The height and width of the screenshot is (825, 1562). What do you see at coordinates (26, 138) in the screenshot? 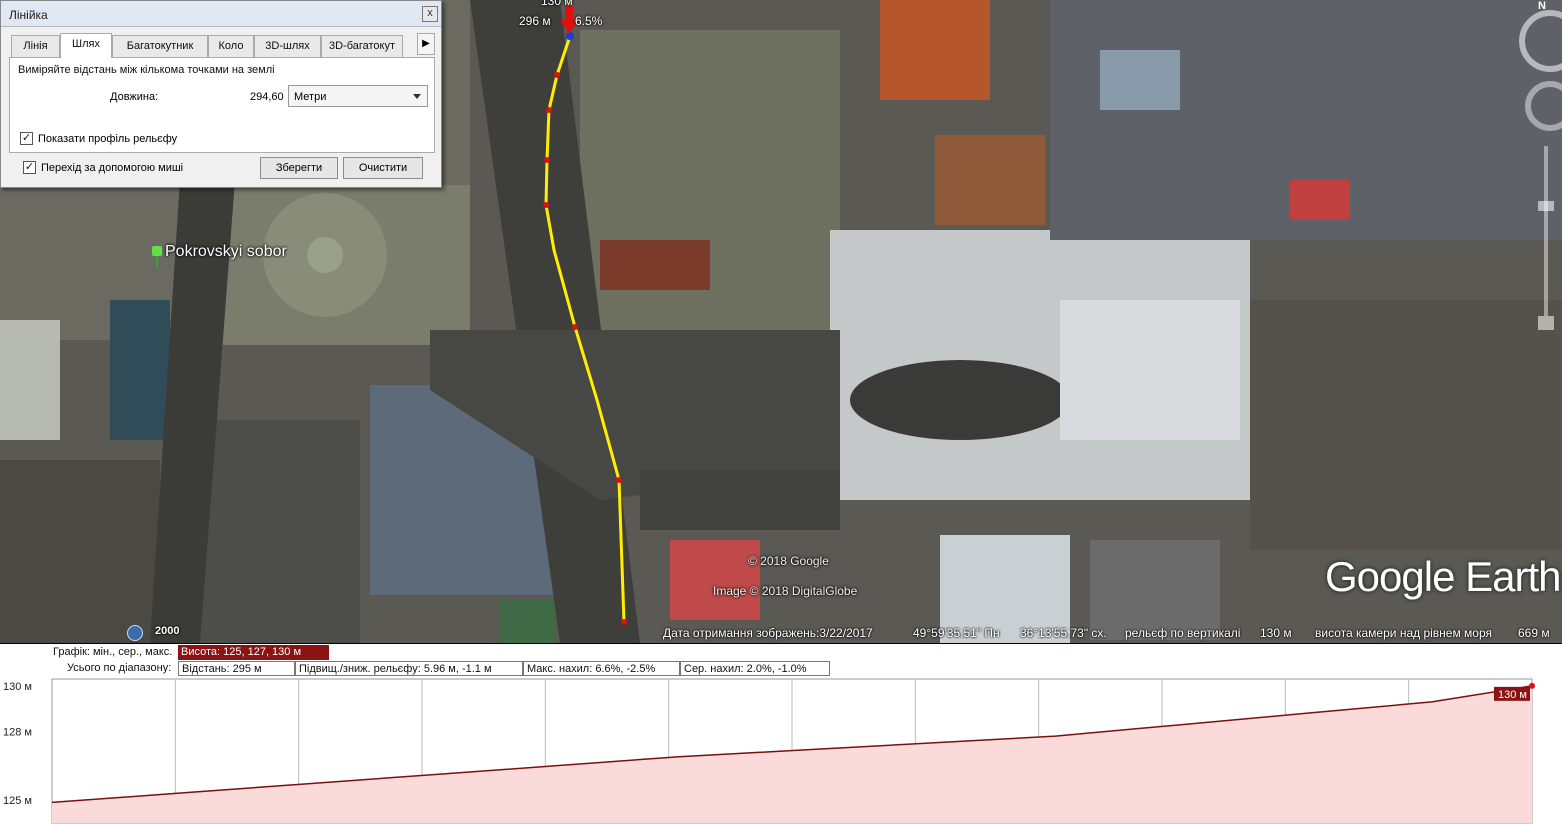
I see `show-relief-profile-checkbox: ✓` at bounding box center [26, 138].